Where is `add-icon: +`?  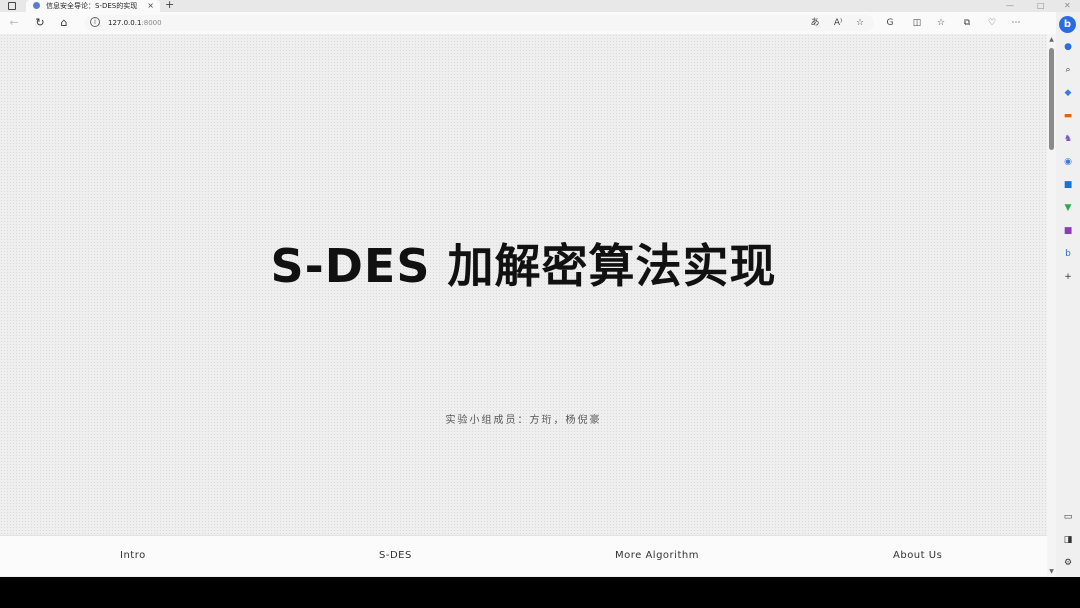 add-icon: + is located at coordinates (1068, 277).